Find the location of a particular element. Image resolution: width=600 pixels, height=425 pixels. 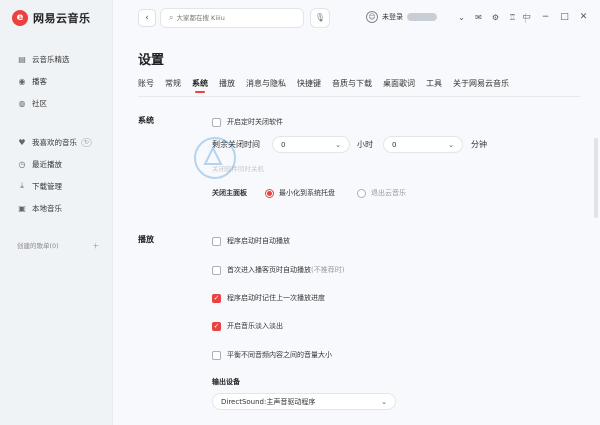

clock-icon: ◷ is located at coordinates (22, 164).